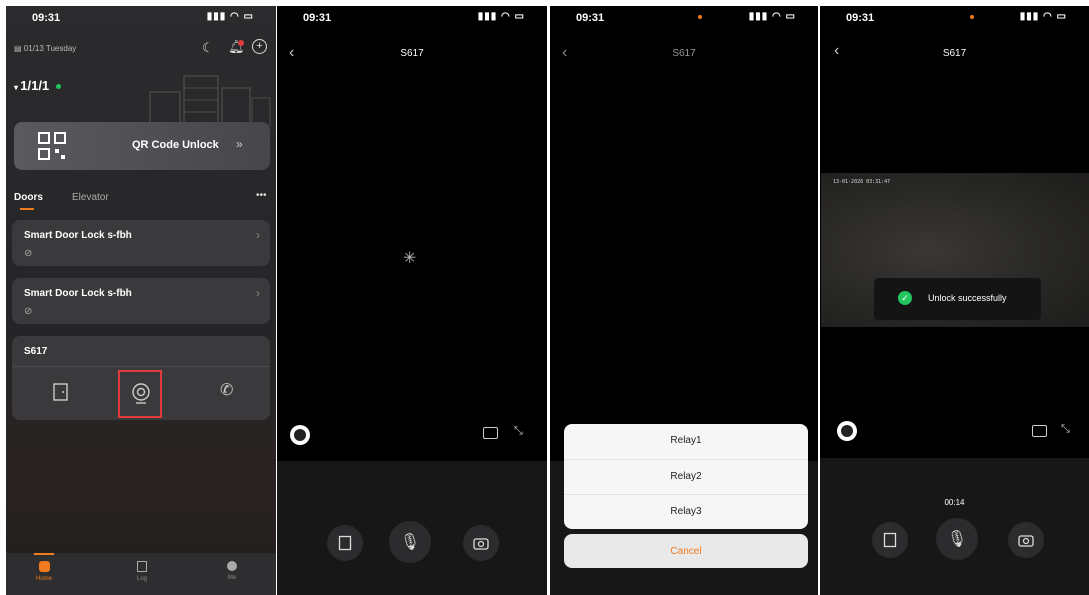 The width and height of the screenshot is (1089, 595). What do you see at coordinates (261, 195) in the screenshot?
I see `more-icon: •••` at bounding box center [261, 195].